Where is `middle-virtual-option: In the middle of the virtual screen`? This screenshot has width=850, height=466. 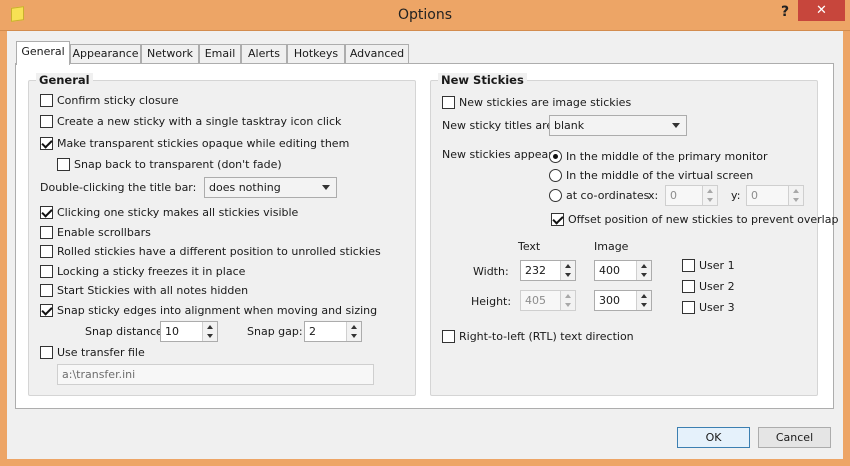
middle-virtual-option: In the middle of the virtual screen is located at coordinates (651, 175).